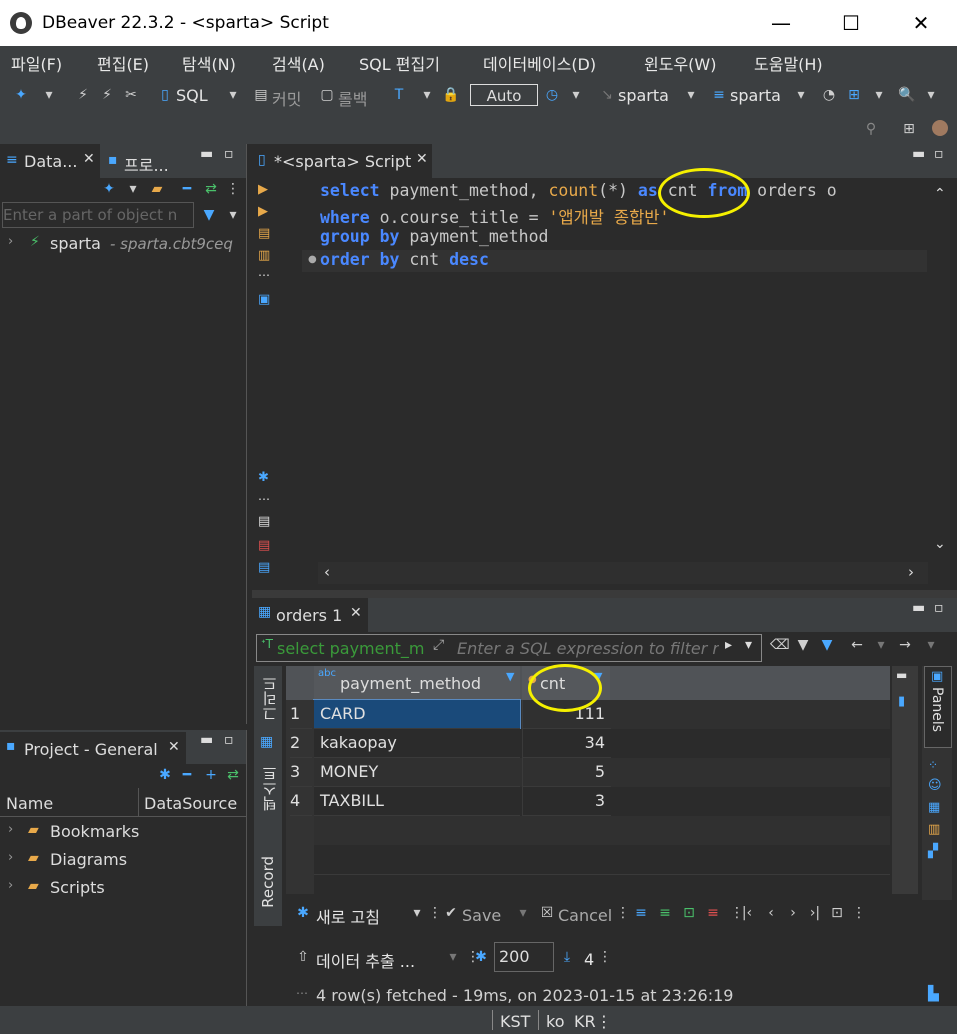 The image size is (957, 1034). I want to click on connect-icon: ⚡, so click(83, 95).